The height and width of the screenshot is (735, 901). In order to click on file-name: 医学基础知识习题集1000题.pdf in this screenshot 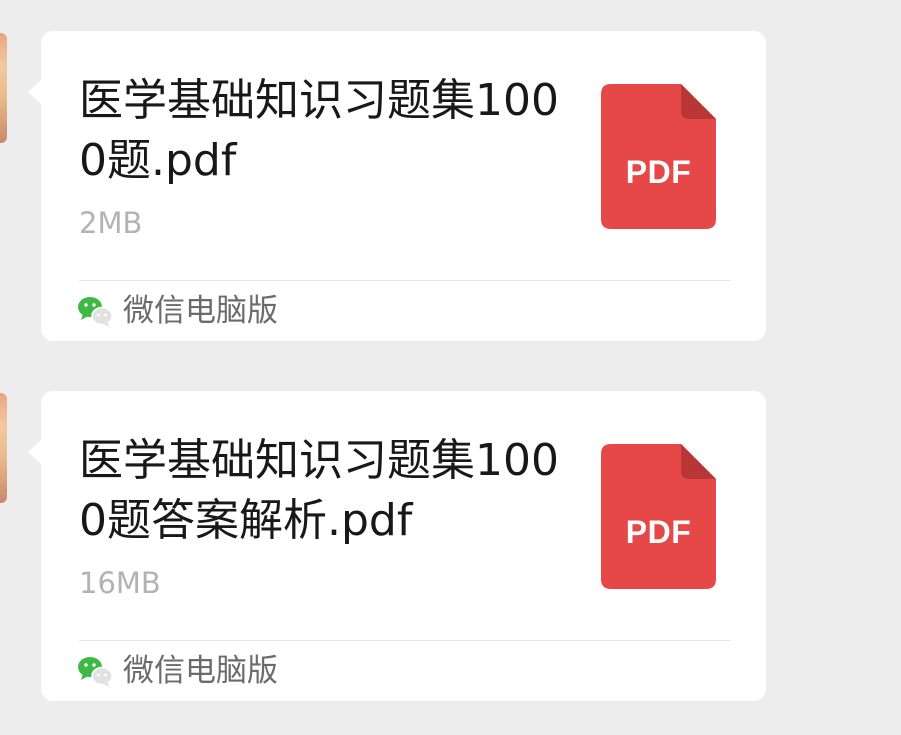, I will do `click(319, 130)`.